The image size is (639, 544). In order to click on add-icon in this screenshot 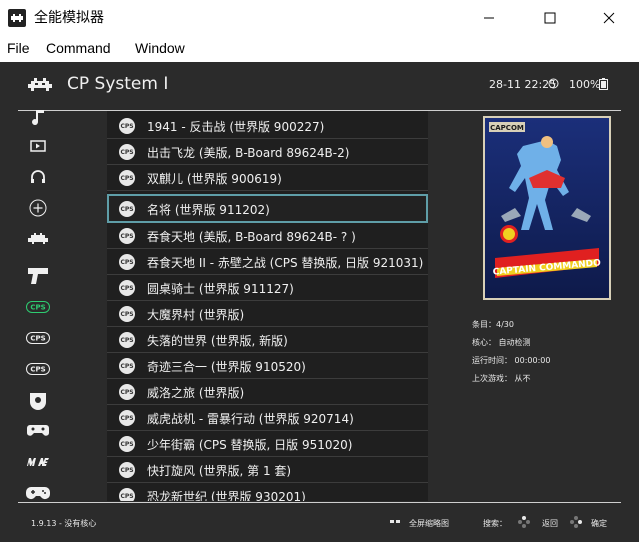, I will do `click(38, 208)`.